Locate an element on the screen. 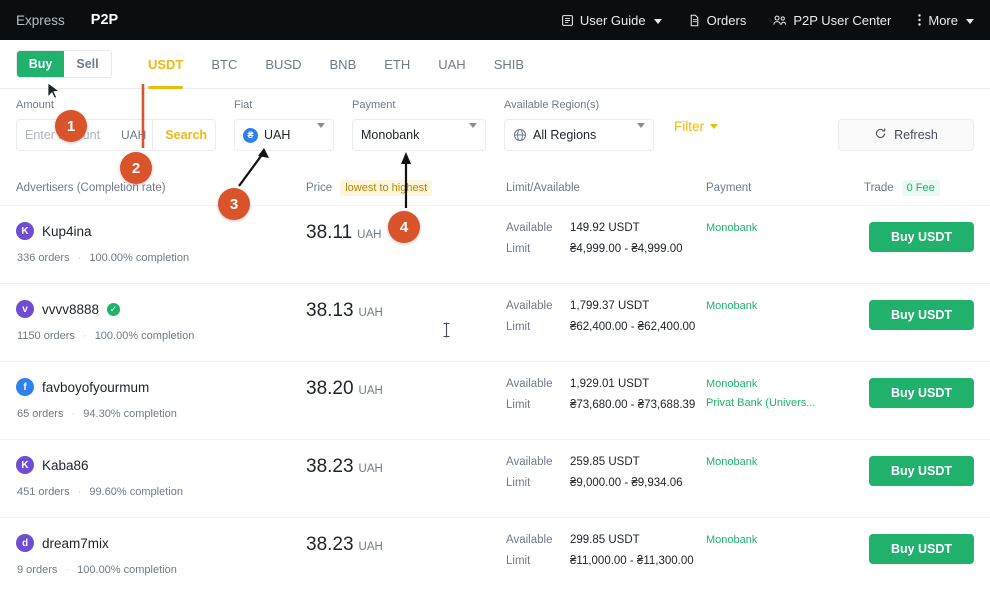 The height and width of the screenshot is (591, 990). advertiser-header: v vvvv8888 ✓ is located at coordinates (161, 309).